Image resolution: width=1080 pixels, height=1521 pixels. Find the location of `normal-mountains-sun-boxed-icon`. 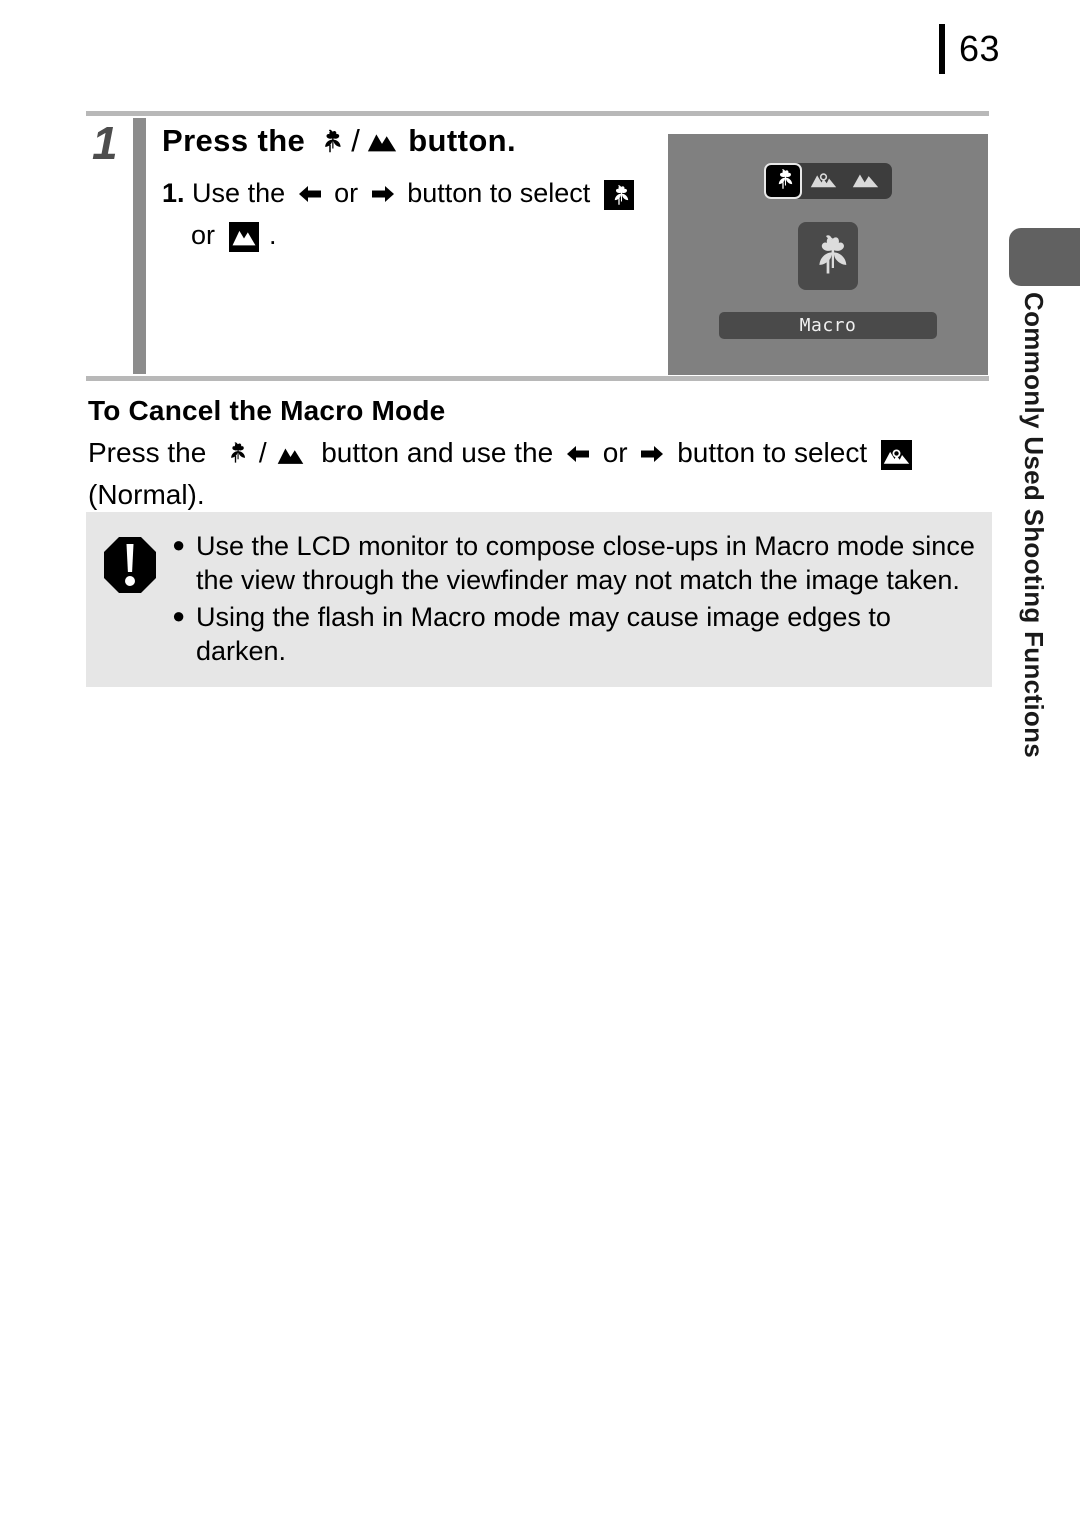

normal-mountains-sun-boxed-icon is located at coordinates (896, 455).